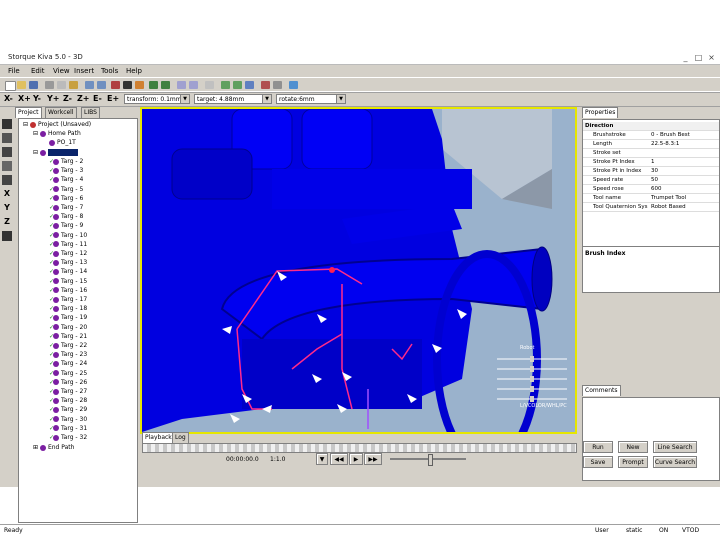  I want to click on tree-target-item: ✓ Targ - 30, so click(68, 420).